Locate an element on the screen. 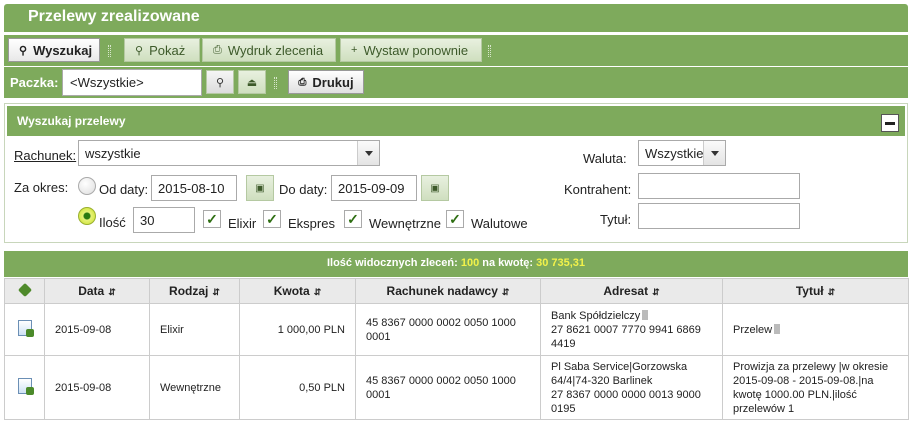 This screenshot has width=912, height=421. print-button: ⎙ Drukuj is located at coordinates (326, 82).